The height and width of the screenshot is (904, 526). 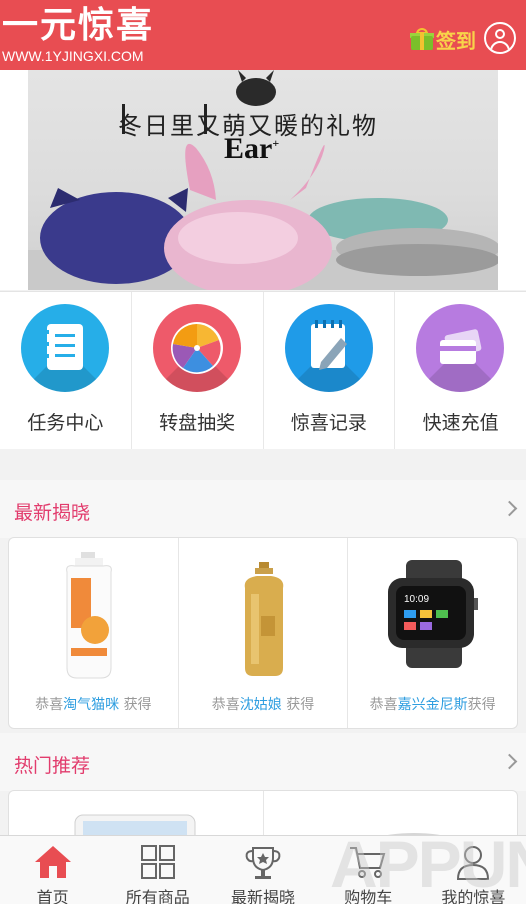 I want to click on checkin-button: 签到, so click(x=443, y=39).